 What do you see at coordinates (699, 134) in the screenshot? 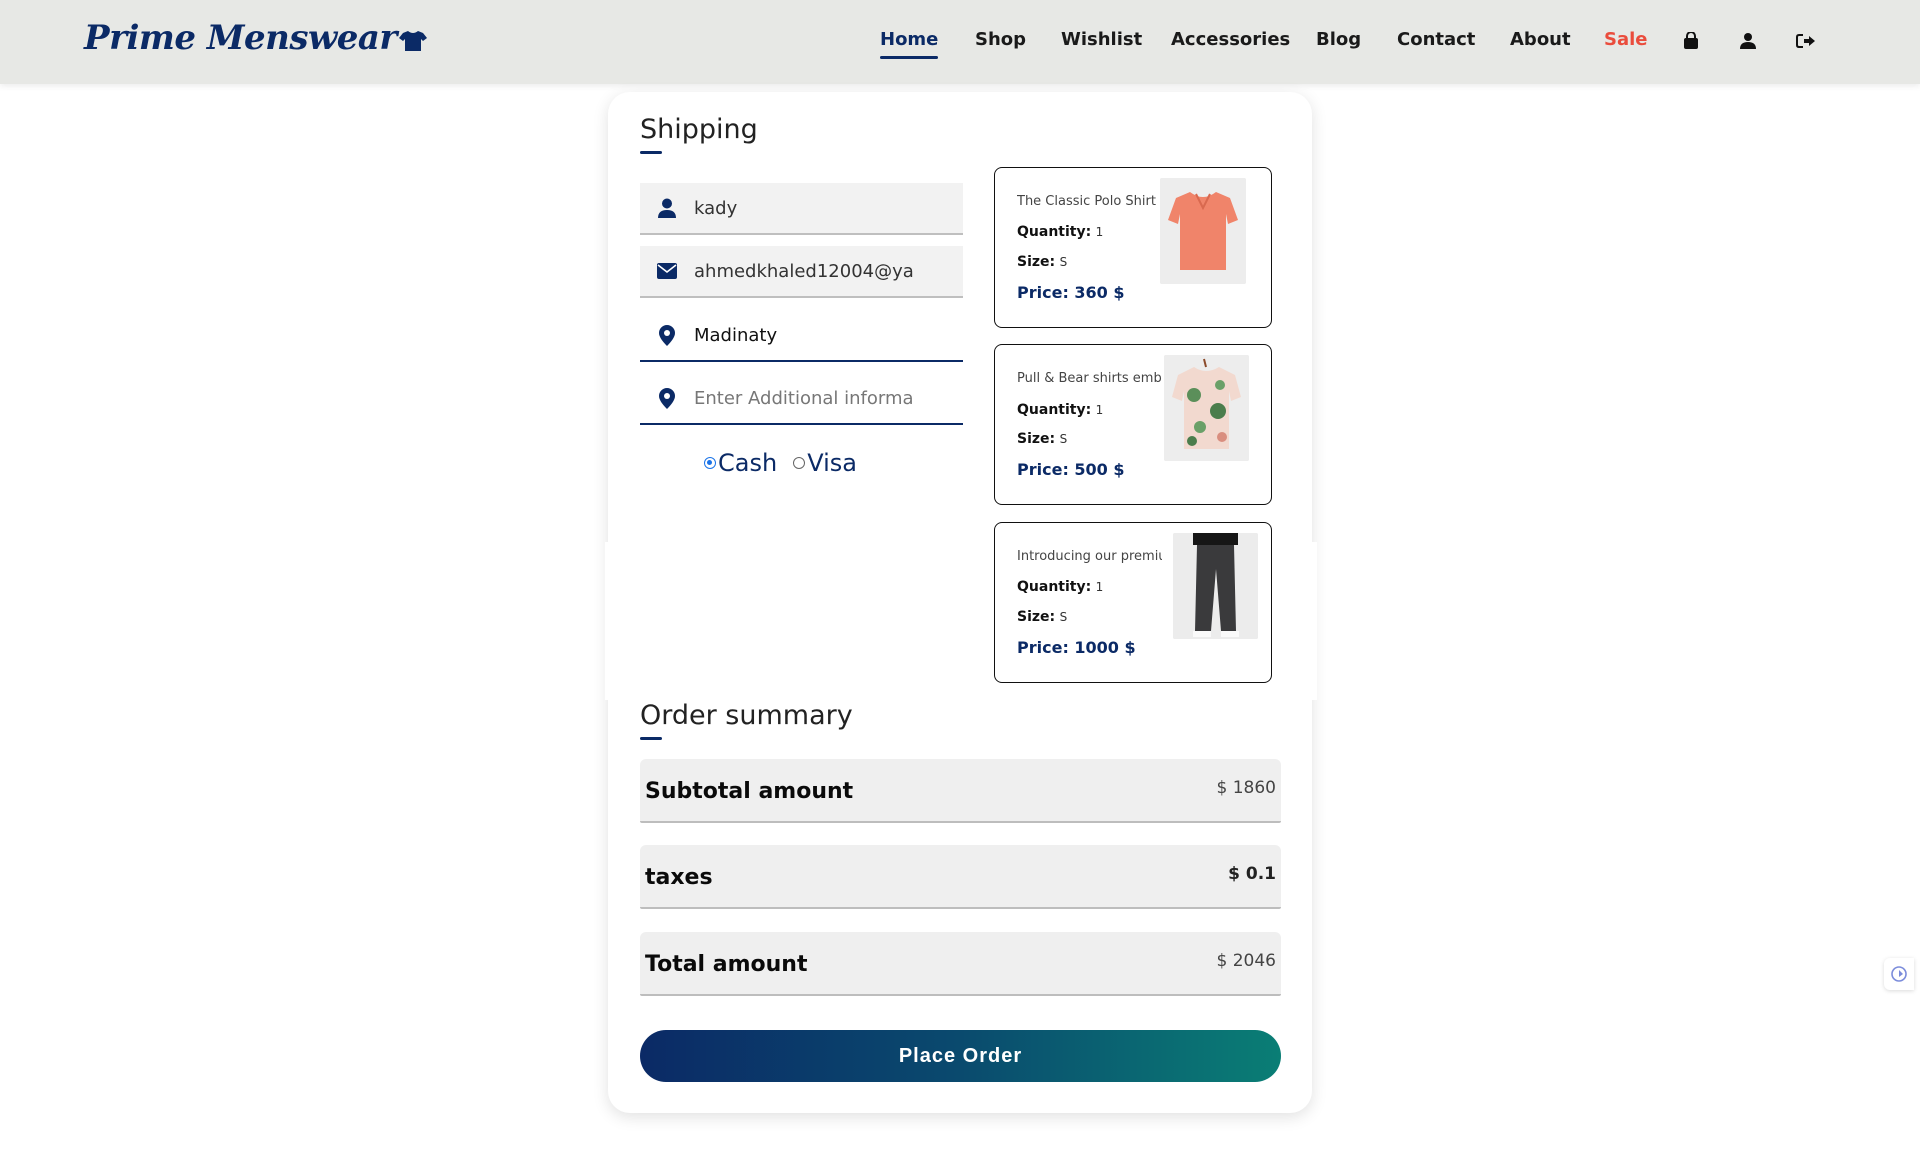
I see `shipping-title: Shipping` at bounding box center [699, 134].